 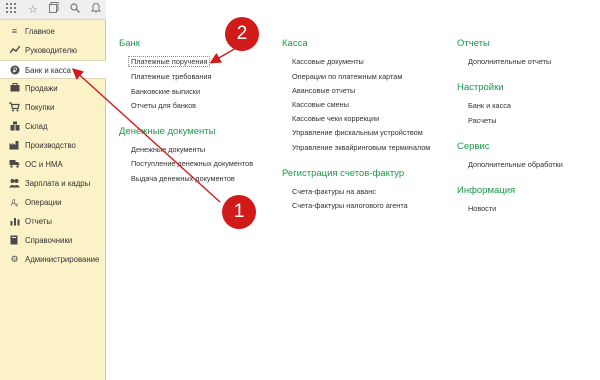 I want to click on chart-trend-icon, so click(x=14, y=50).